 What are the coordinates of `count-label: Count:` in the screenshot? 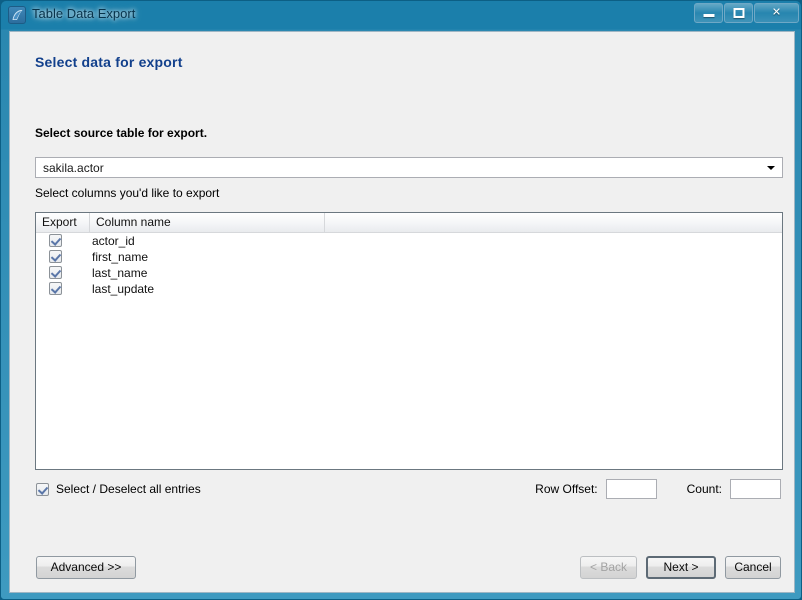 It's located at (704, 489).